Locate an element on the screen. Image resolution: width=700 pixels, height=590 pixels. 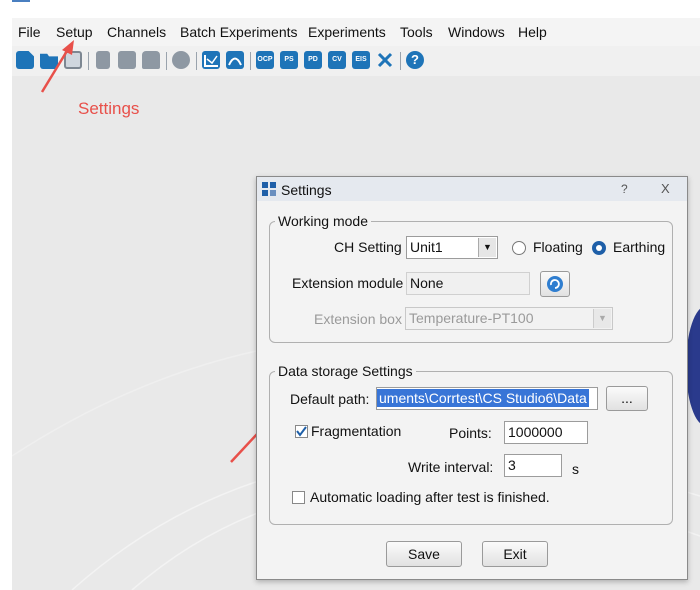
checkmark-icon is located at coordinates (301, 431).